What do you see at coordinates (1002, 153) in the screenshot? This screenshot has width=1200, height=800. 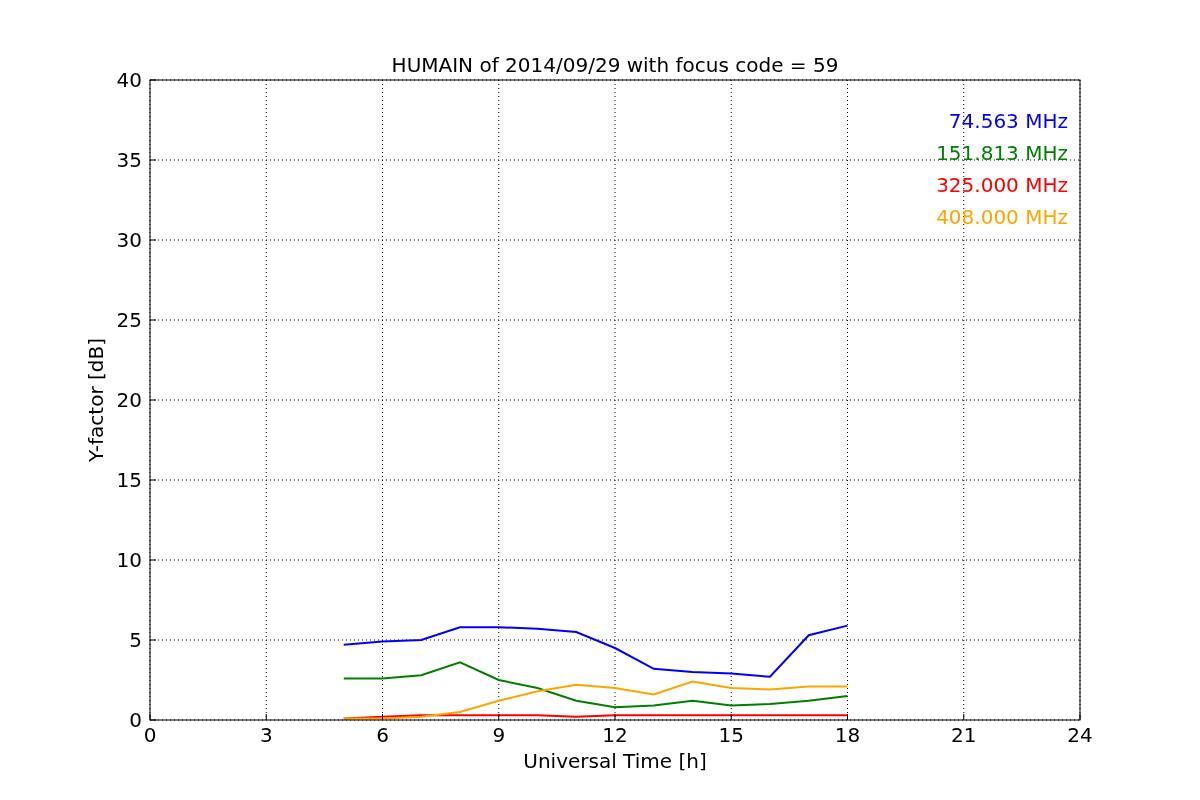 I see `legend-label: 151.813 MHz` at bounding box center [1002, 153].